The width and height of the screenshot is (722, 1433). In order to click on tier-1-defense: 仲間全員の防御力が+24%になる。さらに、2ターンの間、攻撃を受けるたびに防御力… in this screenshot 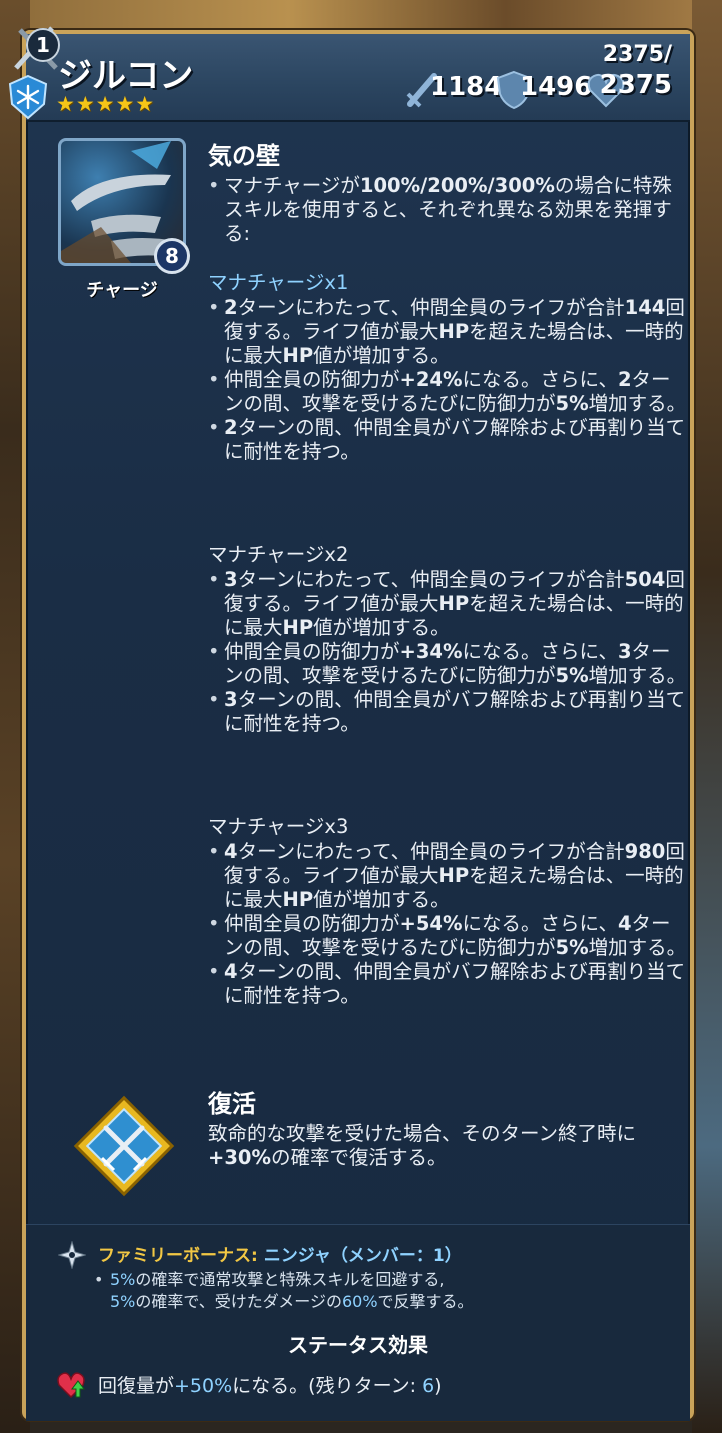, I will do `click(448, 392)`.